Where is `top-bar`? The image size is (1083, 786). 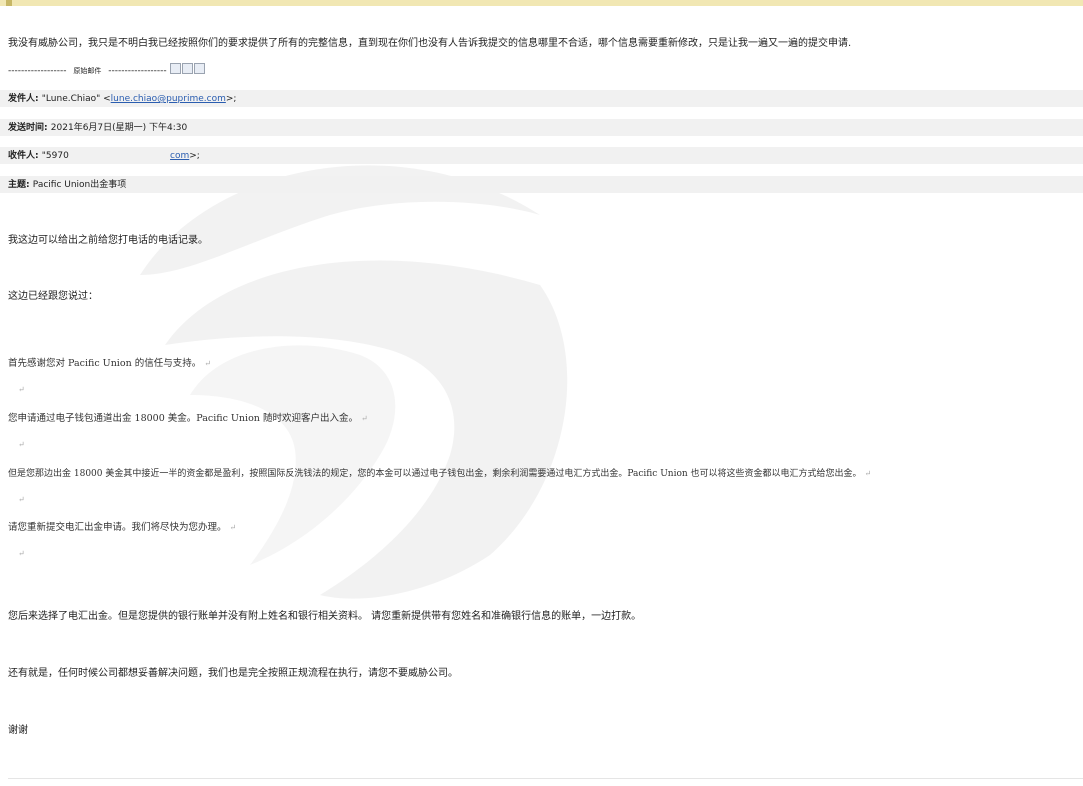
top-bar is located at coordinates (541, 3).